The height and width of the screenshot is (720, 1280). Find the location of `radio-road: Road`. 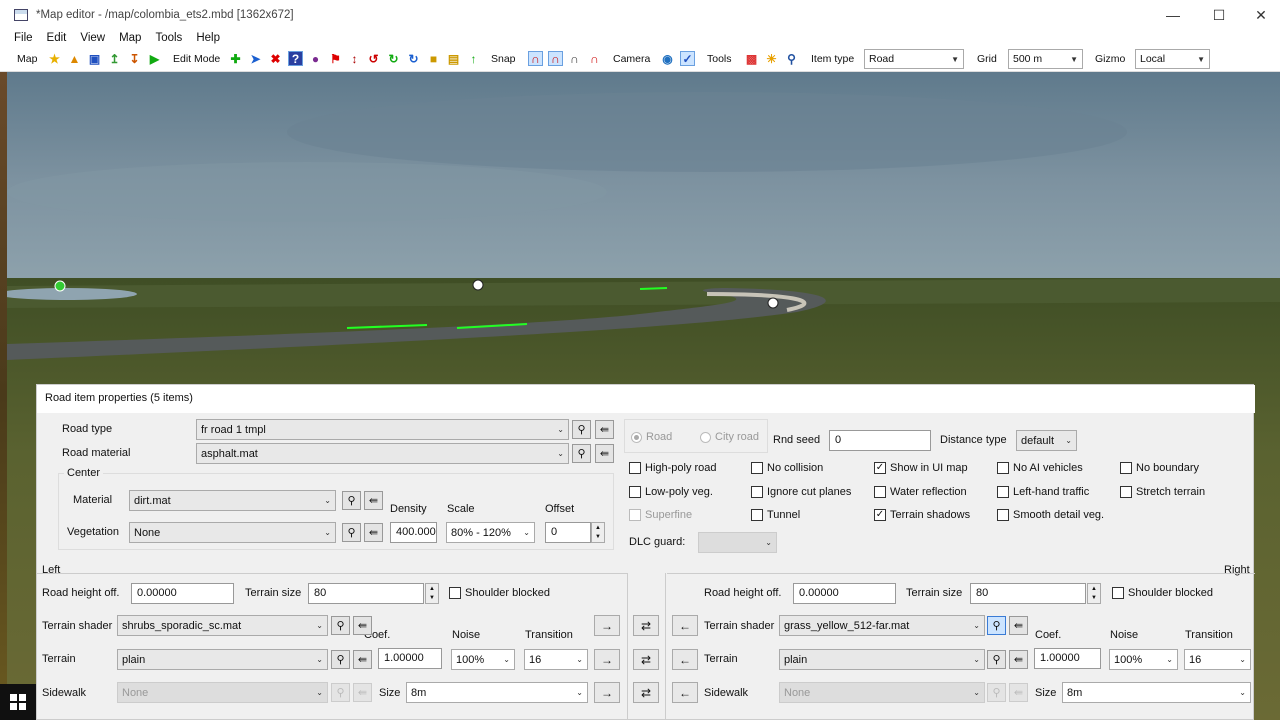

radio-road: Road is located at coordinates (651, 437).